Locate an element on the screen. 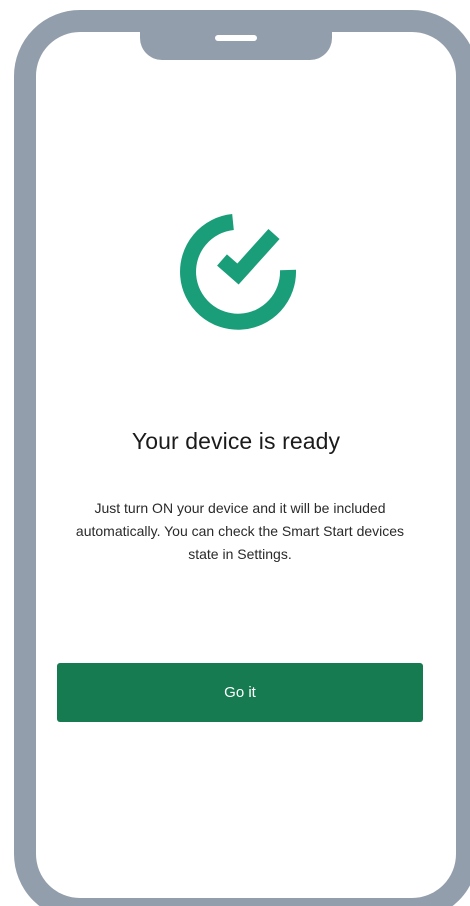  go-it-button: Go it is located at coordinates (240, 692).